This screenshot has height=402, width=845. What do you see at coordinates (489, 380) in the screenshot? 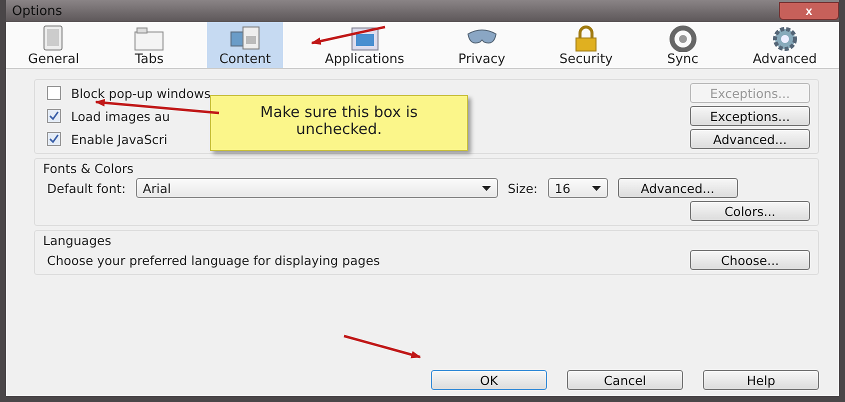
I see `dialog-button: OK` at bounding box center [489, 380].